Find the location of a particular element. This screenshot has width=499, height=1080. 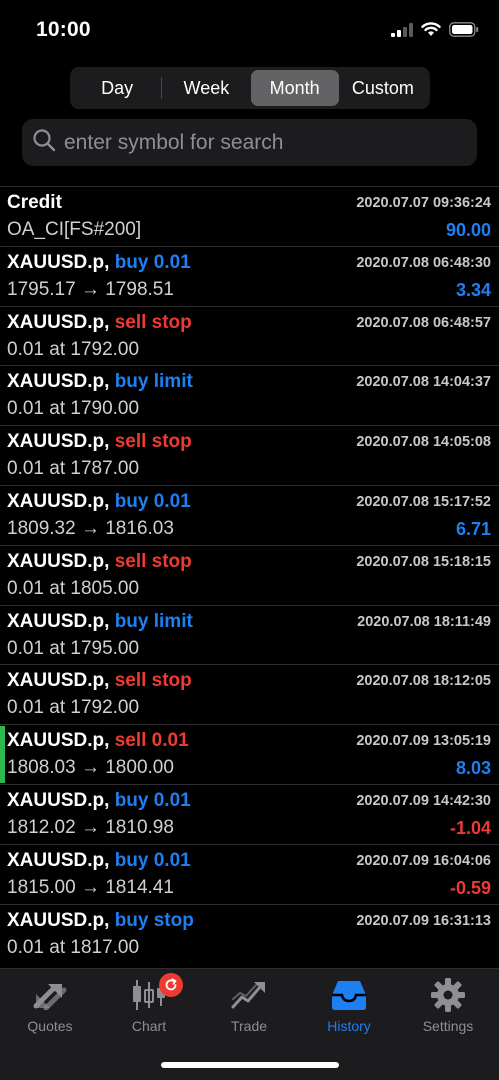

status-icons is located at coordinates (435, 32).